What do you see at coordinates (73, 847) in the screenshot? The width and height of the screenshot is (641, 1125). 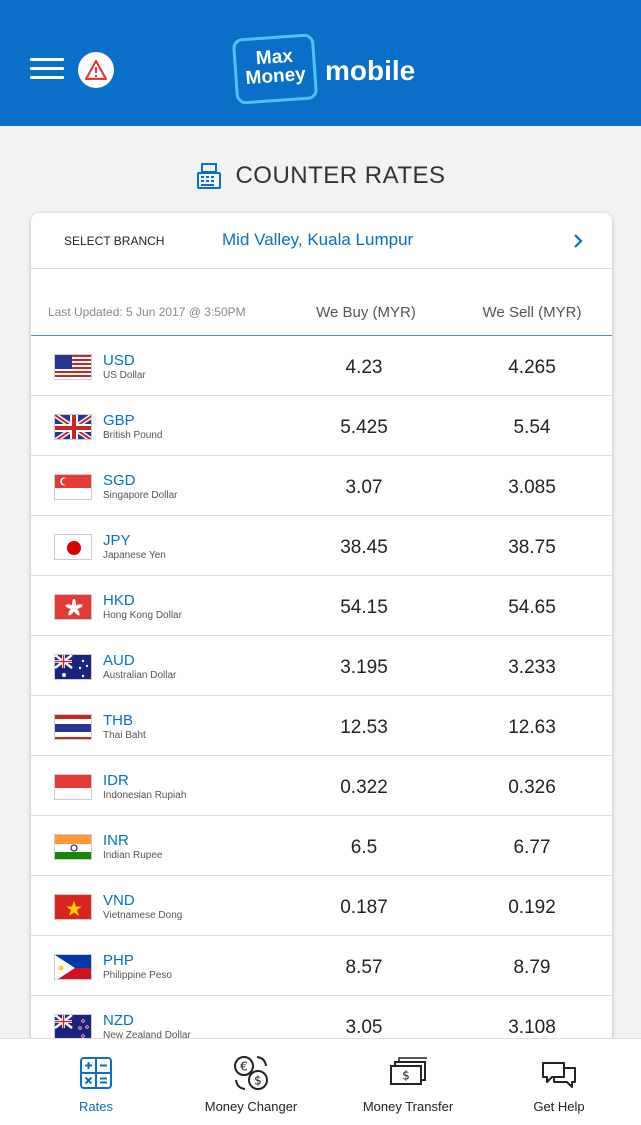 I see `in-flag` at bounding box center [73, 847].